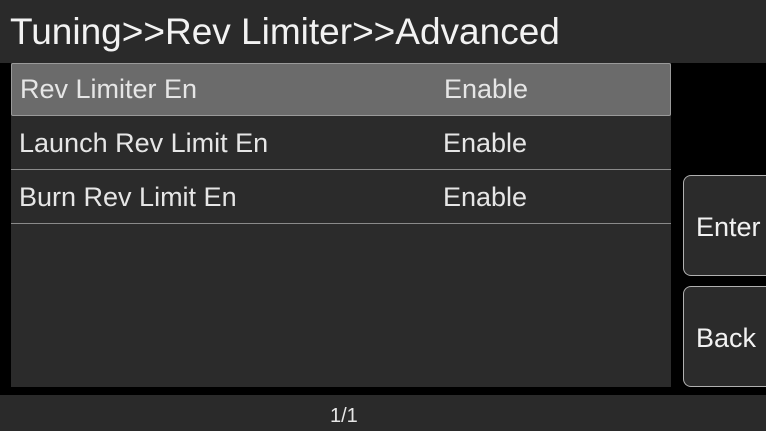  What do you see at coordinates (341, 197) in the screenshot?
I see `list-item-burn-rev-limit-en: Burn Rev Limit En Enable` at bounding box center [341, 197].